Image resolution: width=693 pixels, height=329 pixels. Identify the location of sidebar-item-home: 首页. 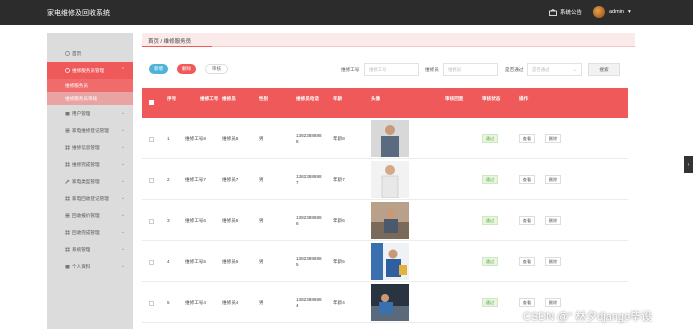
(90, 53).